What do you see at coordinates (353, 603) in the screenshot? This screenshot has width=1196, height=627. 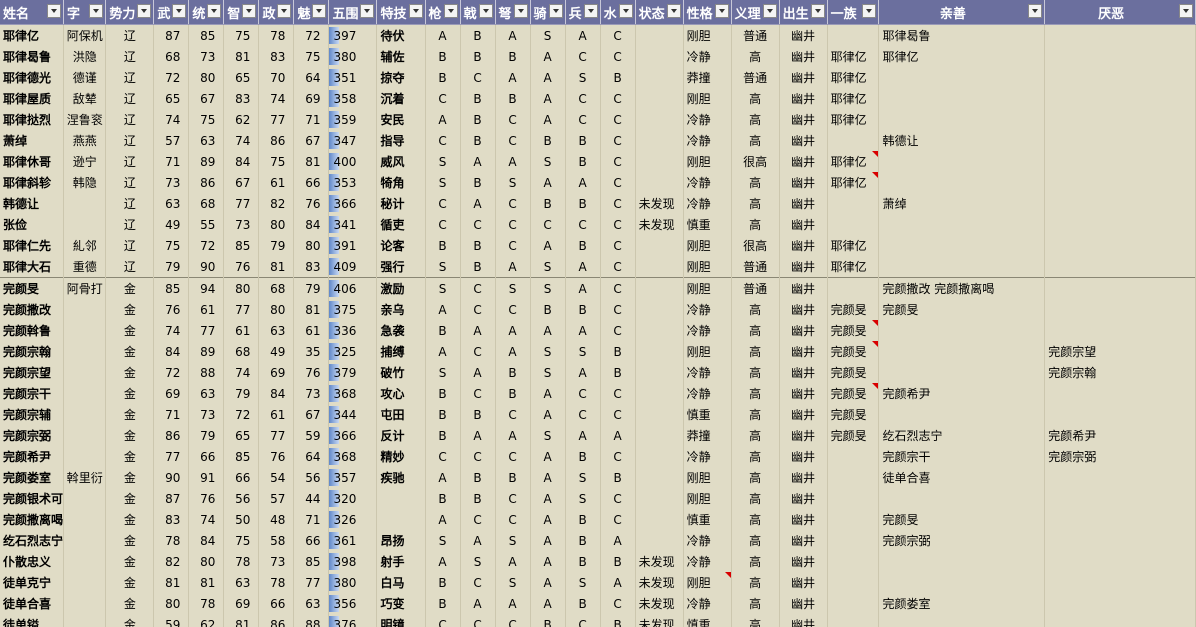 I see `table-cell: 356` at bounding box center [353, 603].